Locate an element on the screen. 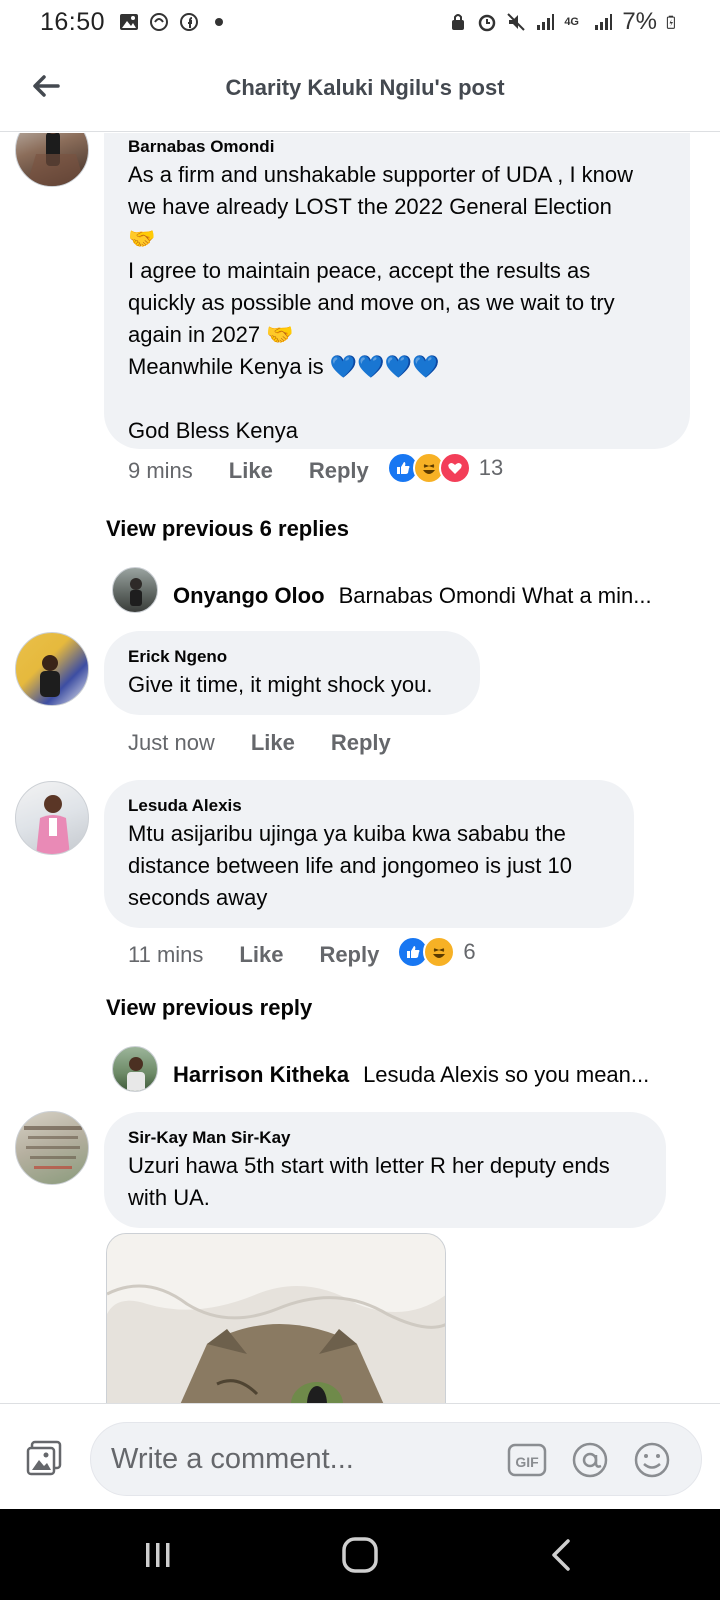 This screenshot has width=720, height=1600. photo-button is located at coordinates (44, 1458).